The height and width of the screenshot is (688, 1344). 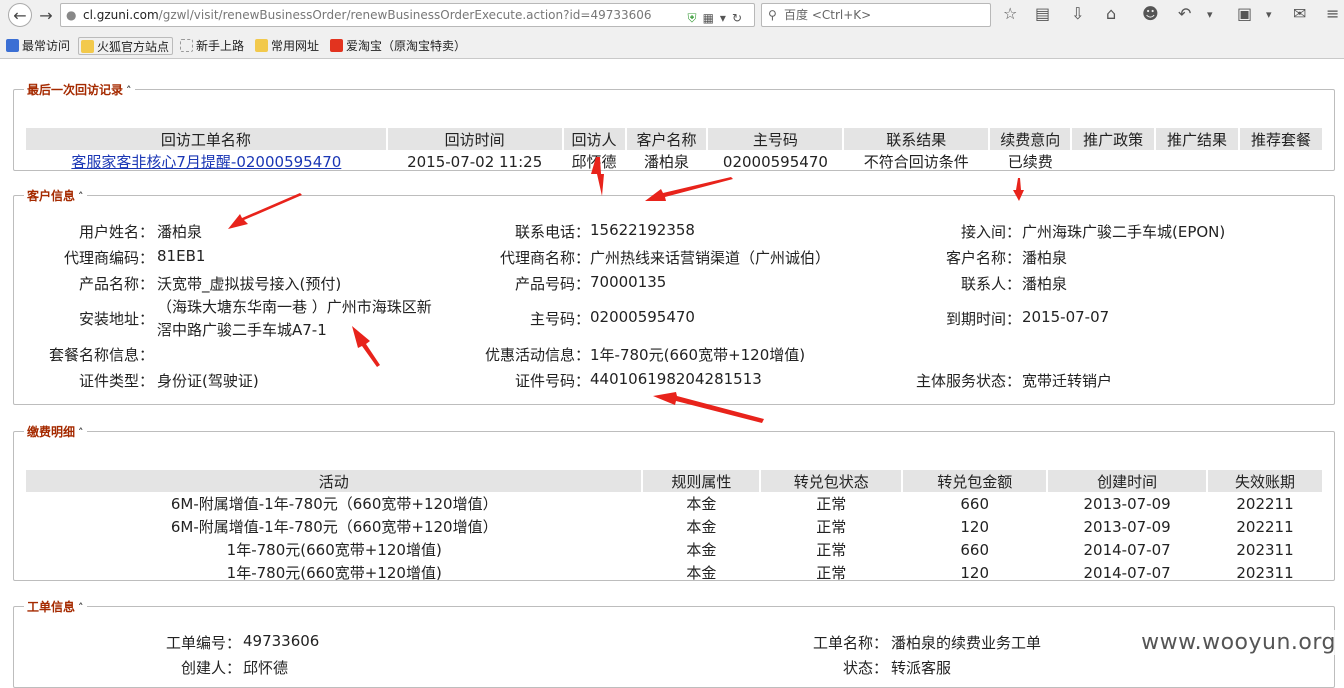 I want to click on column-header: 联系结果, so click(x=917, y=139).